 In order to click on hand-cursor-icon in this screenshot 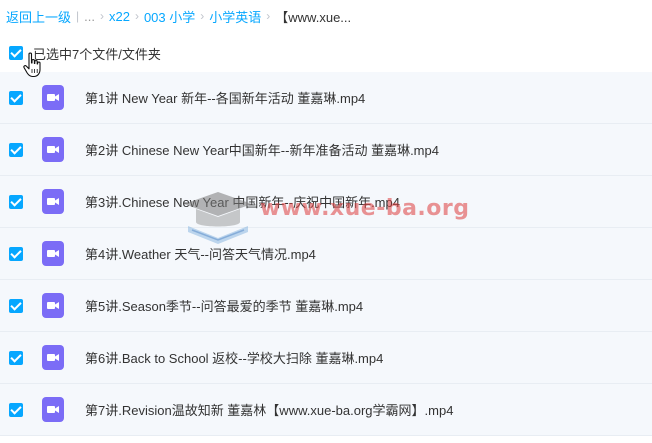, I will do `click(32, 65)`.